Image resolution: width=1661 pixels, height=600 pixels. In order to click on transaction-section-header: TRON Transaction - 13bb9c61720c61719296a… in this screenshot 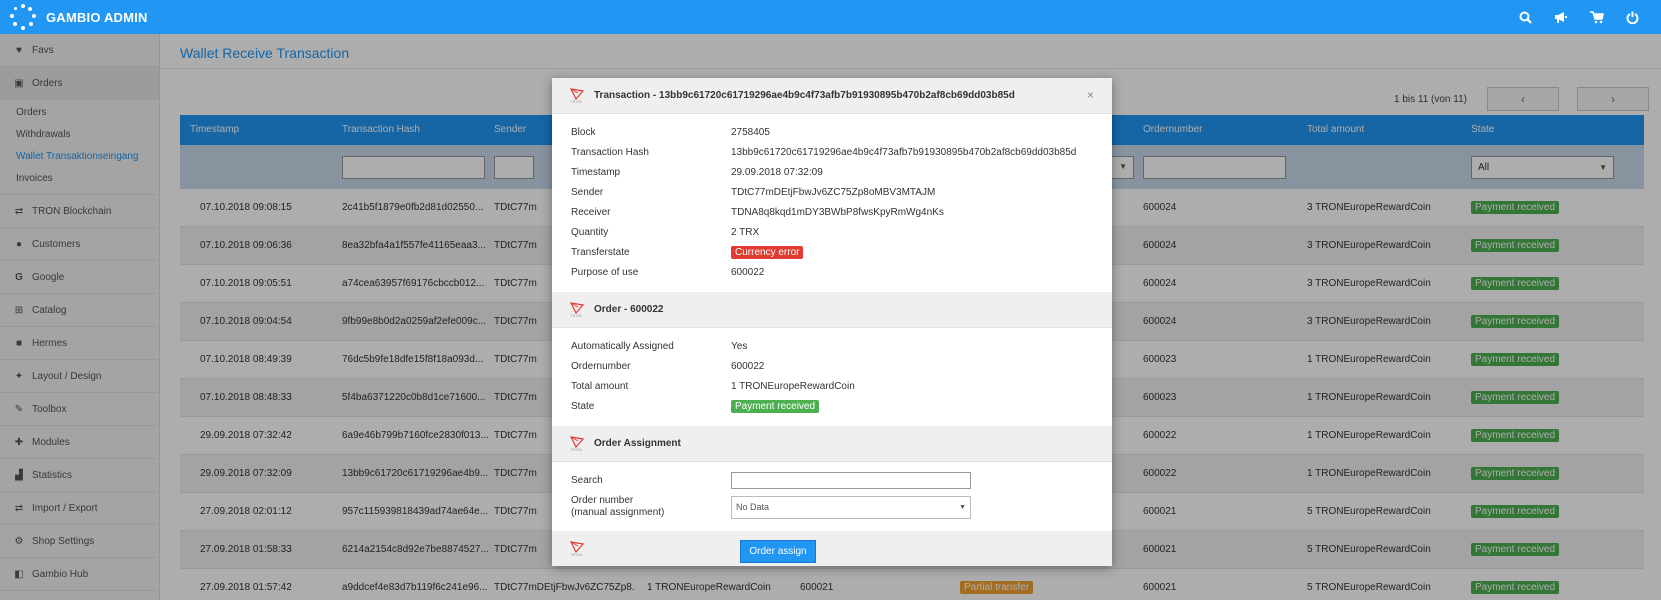, I will do `click(832, 96)`.